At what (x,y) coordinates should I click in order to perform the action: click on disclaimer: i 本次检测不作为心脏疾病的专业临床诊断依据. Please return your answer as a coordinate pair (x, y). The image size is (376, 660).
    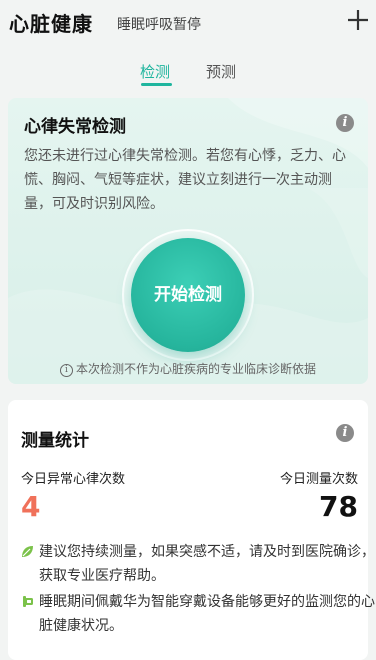
    Looking at the image, I should click on (188, 368).